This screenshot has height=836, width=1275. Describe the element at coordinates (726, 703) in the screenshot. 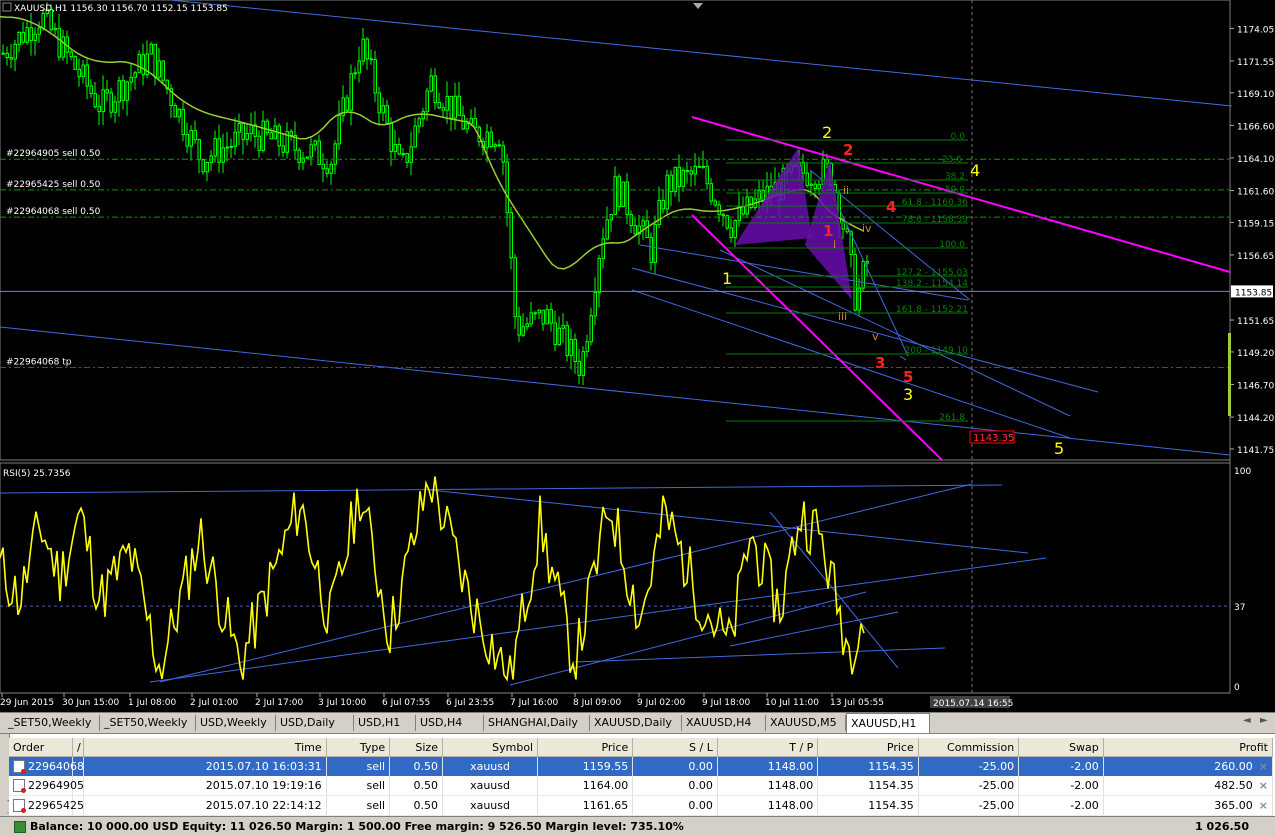

I see `time-tick-label: 9 Jul 18:00` at that location.